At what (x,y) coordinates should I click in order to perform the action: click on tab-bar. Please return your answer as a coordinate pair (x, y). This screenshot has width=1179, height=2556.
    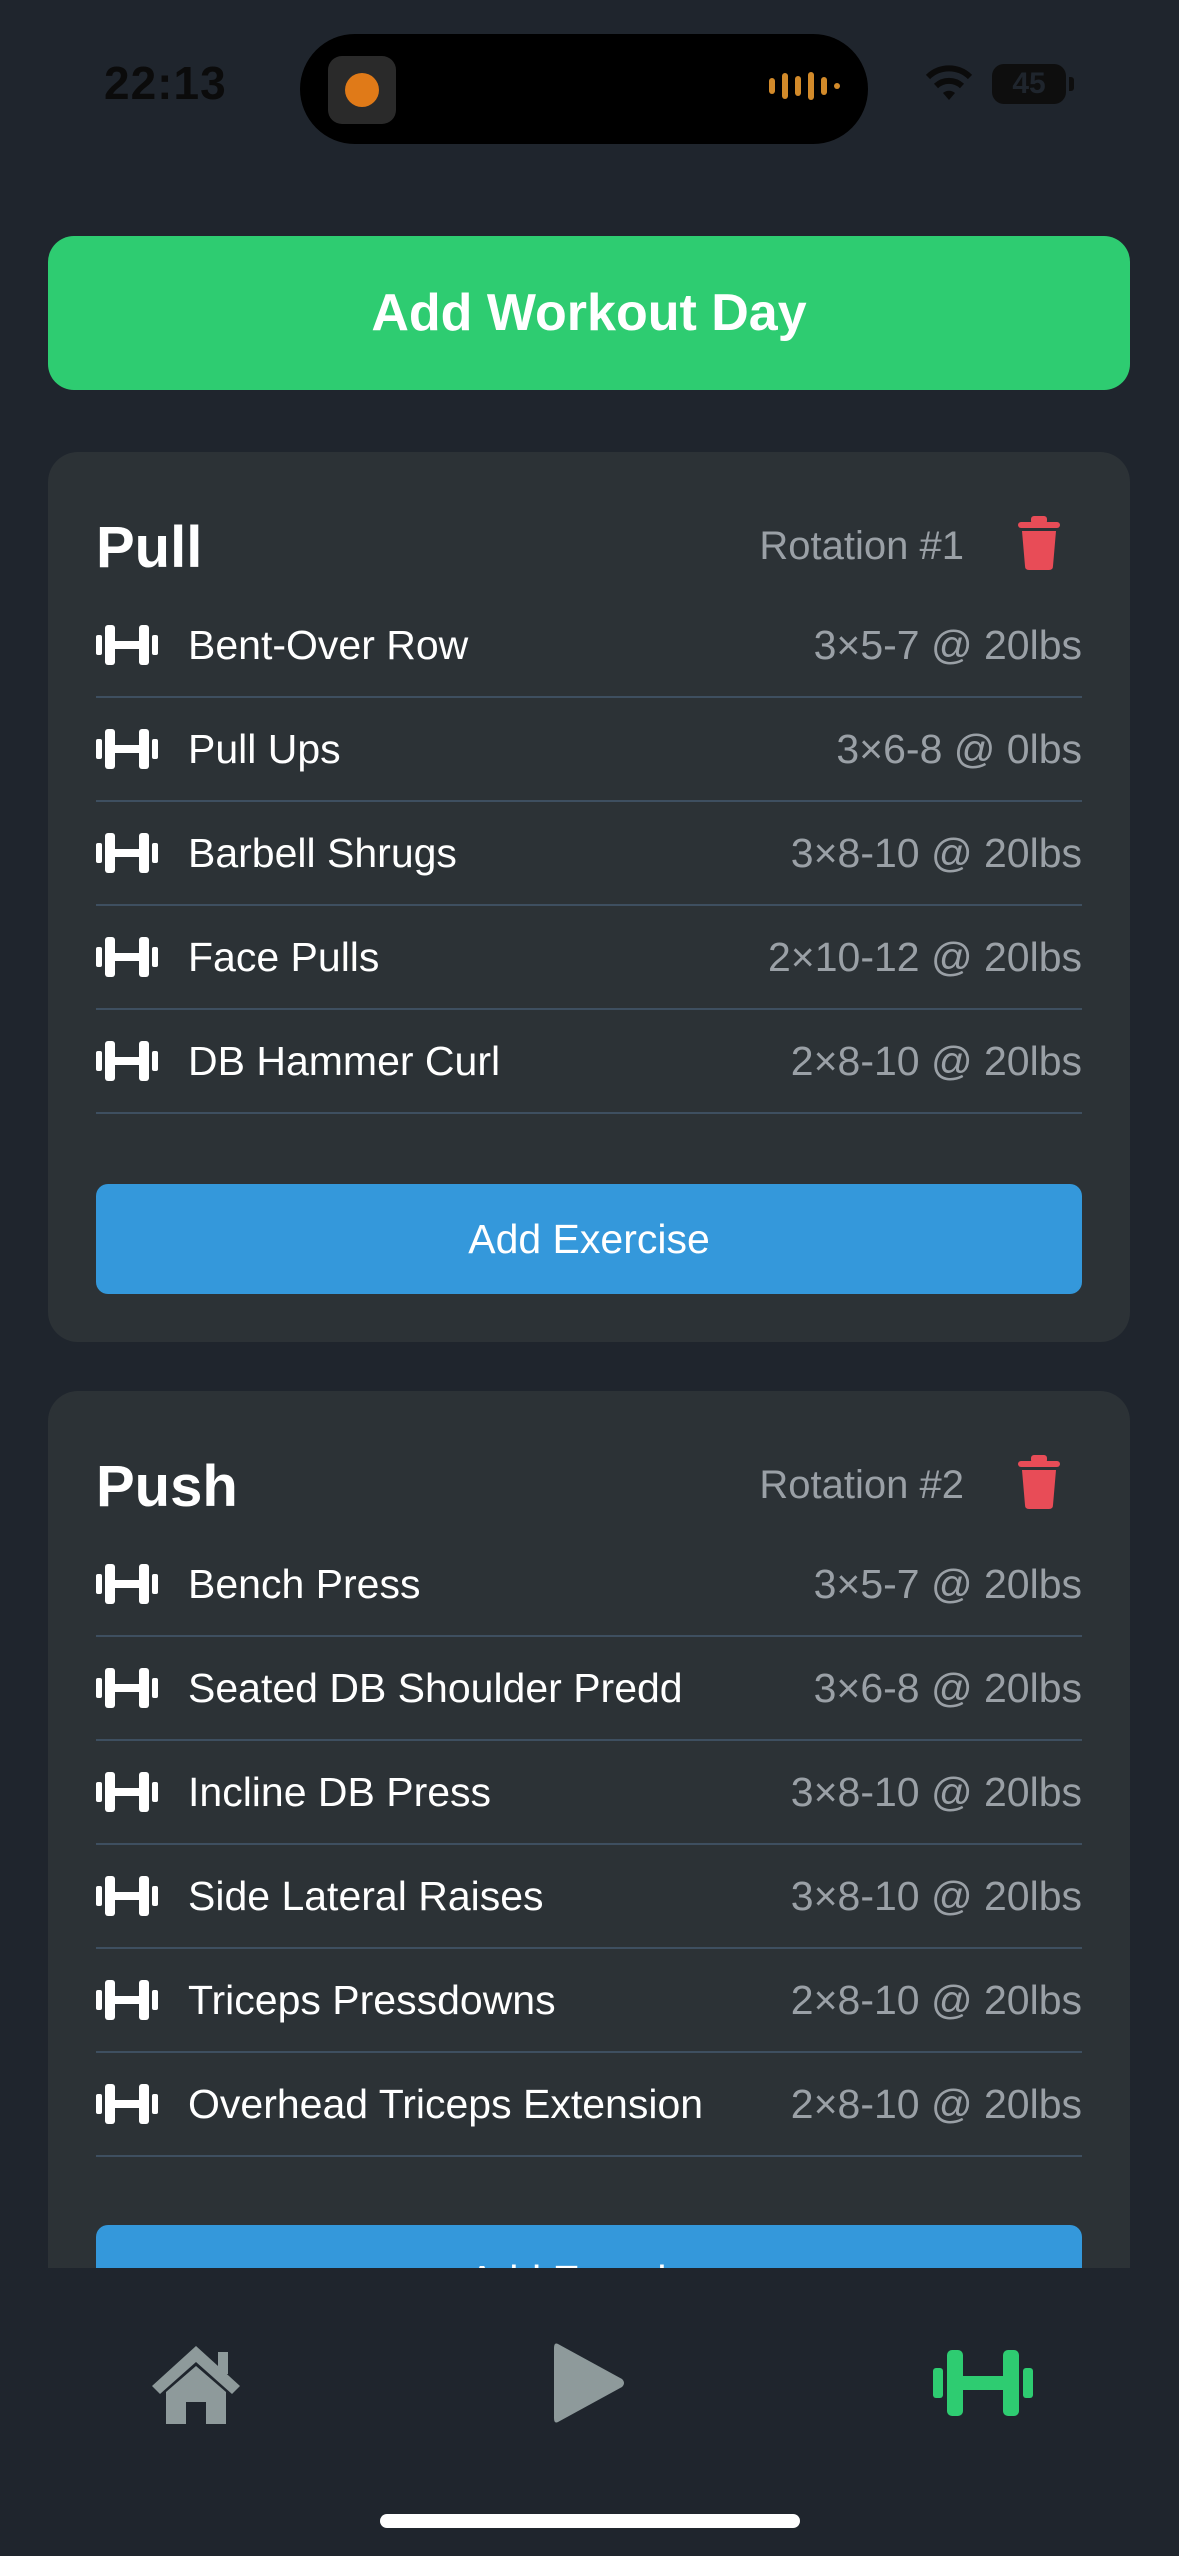
    Looking at the image, I should click on (589, 2412).